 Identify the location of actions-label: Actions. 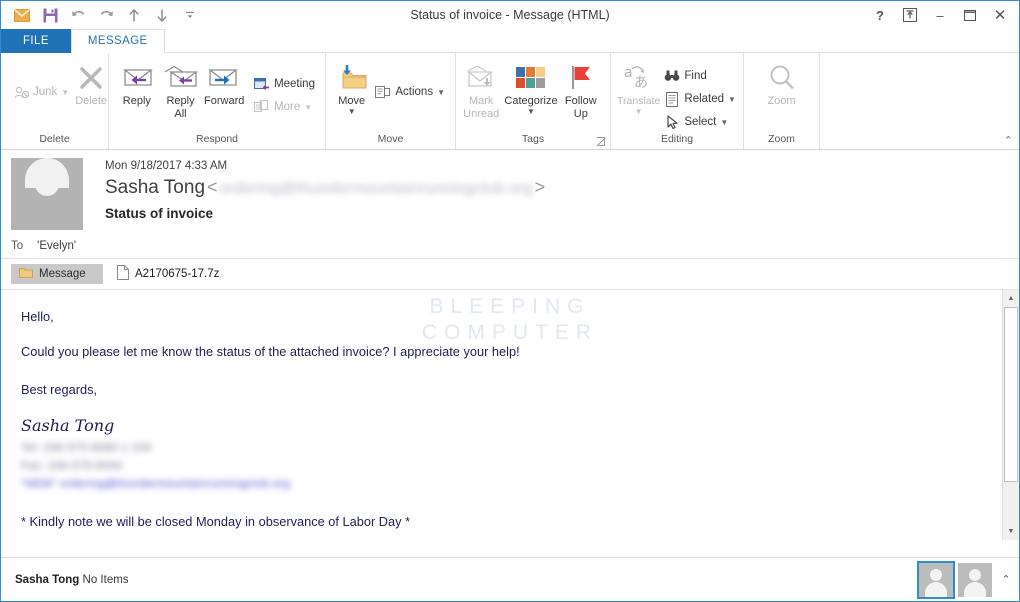
(414, 92).